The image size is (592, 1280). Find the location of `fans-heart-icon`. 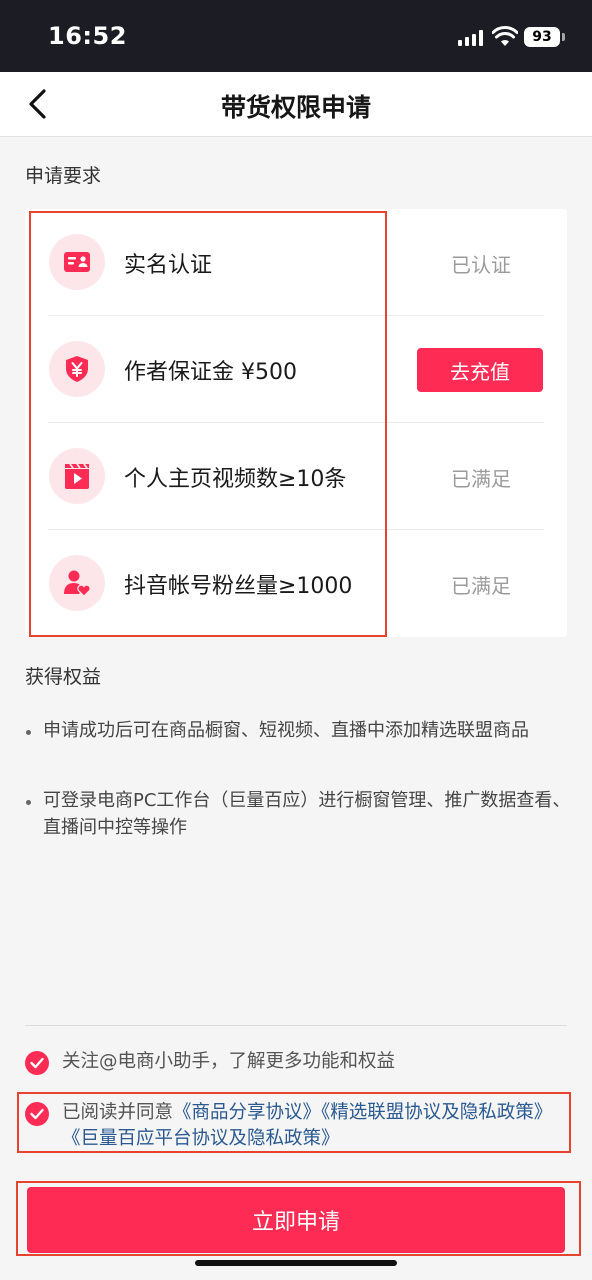

fans-heart-icon is located at coordinates (77, 583).